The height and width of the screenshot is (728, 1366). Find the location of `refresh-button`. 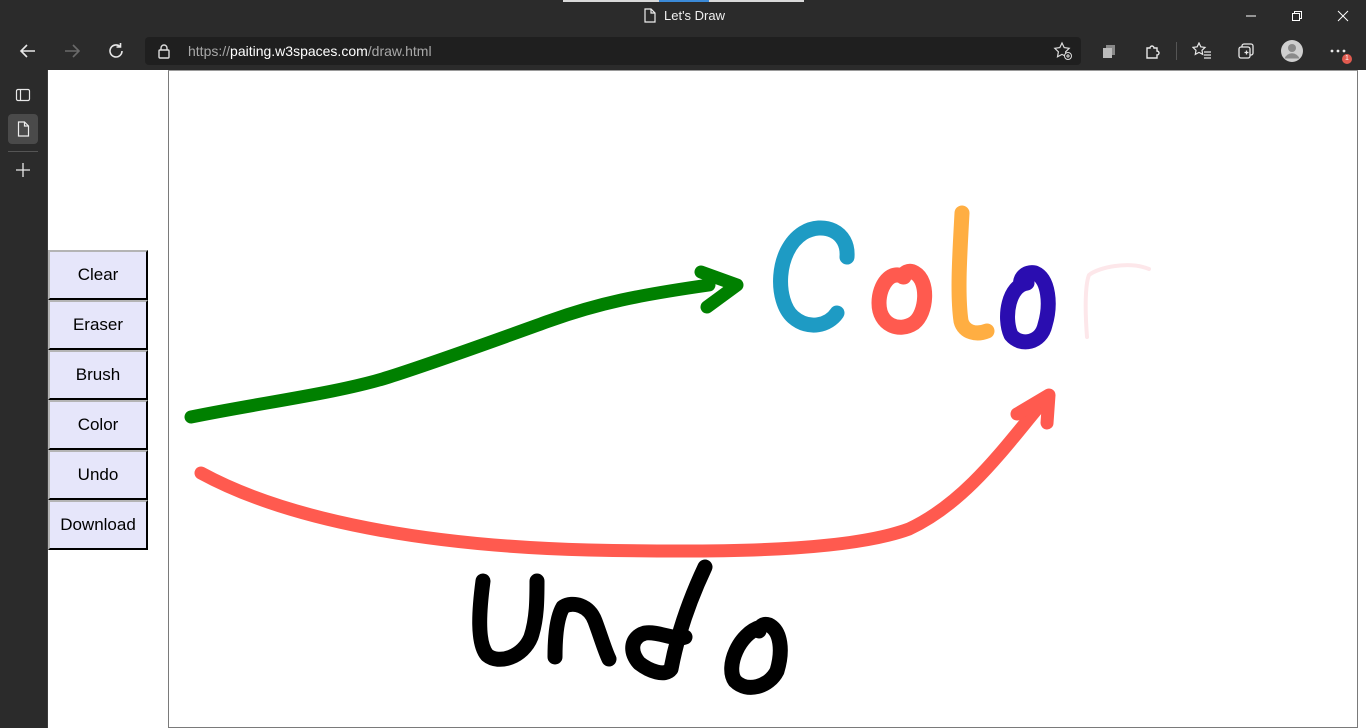

refresh-button is located at coordinates (116, 51).